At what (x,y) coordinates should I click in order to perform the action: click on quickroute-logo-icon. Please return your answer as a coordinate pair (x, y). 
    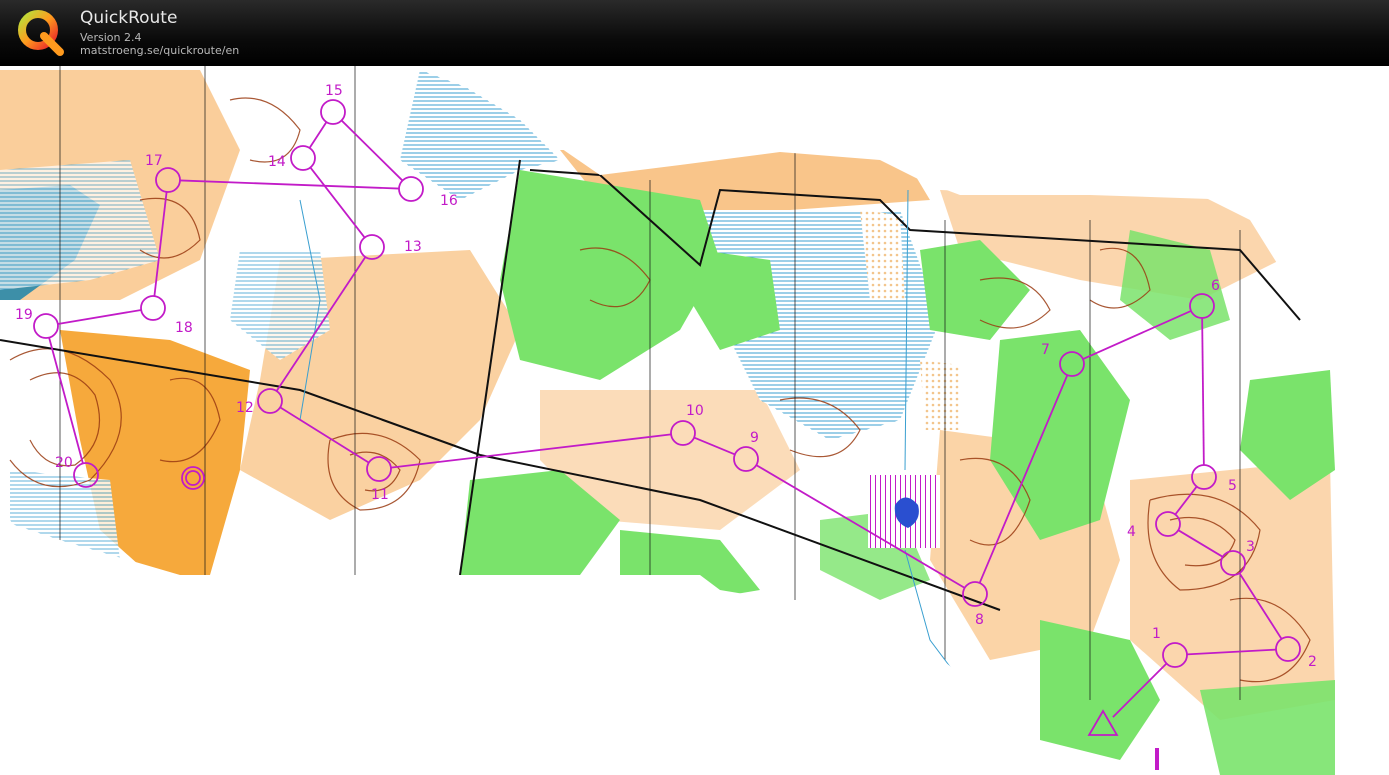
    Looking at the image, I should click on (41, 33).